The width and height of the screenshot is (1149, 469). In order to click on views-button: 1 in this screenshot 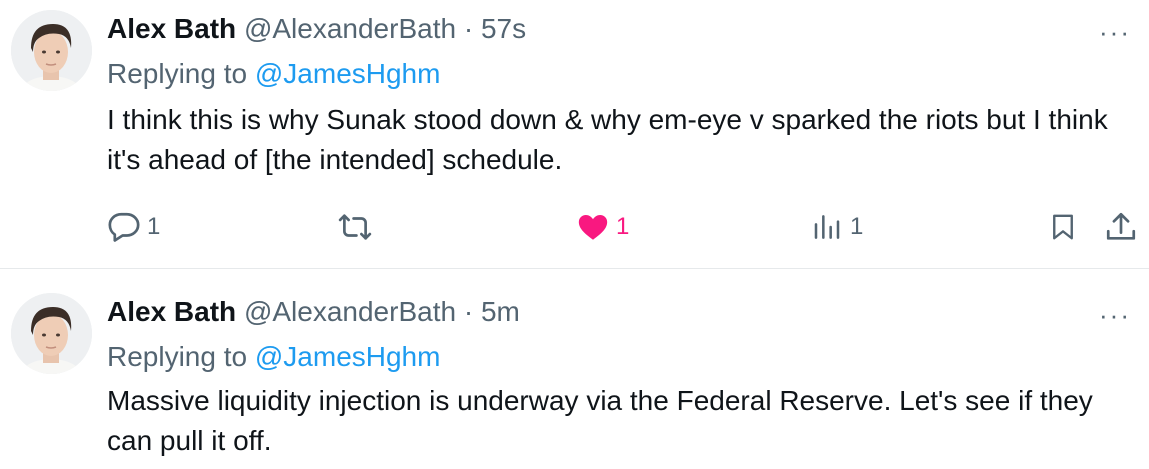, I will do `click(837, 227)`.